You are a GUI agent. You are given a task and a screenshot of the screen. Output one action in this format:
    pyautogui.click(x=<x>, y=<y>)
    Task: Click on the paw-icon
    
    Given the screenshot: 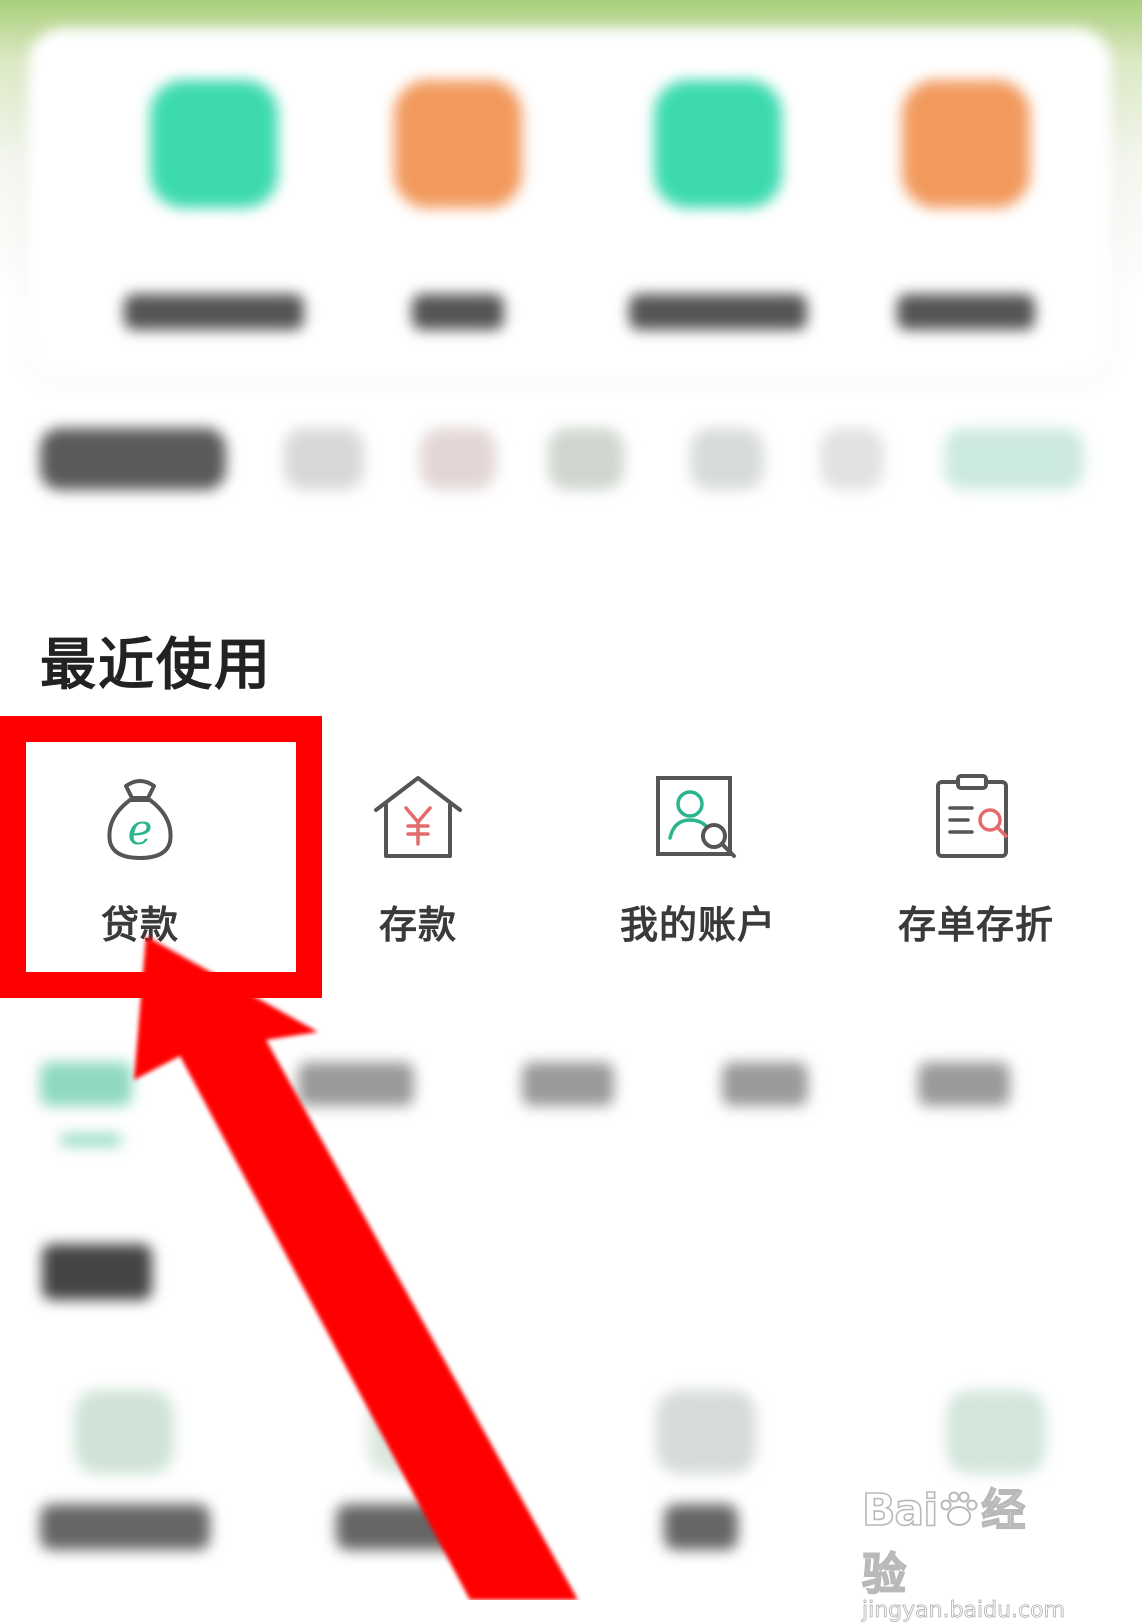 What is the action you would take?
    pyautogui.click(x=959, y=1508)
    